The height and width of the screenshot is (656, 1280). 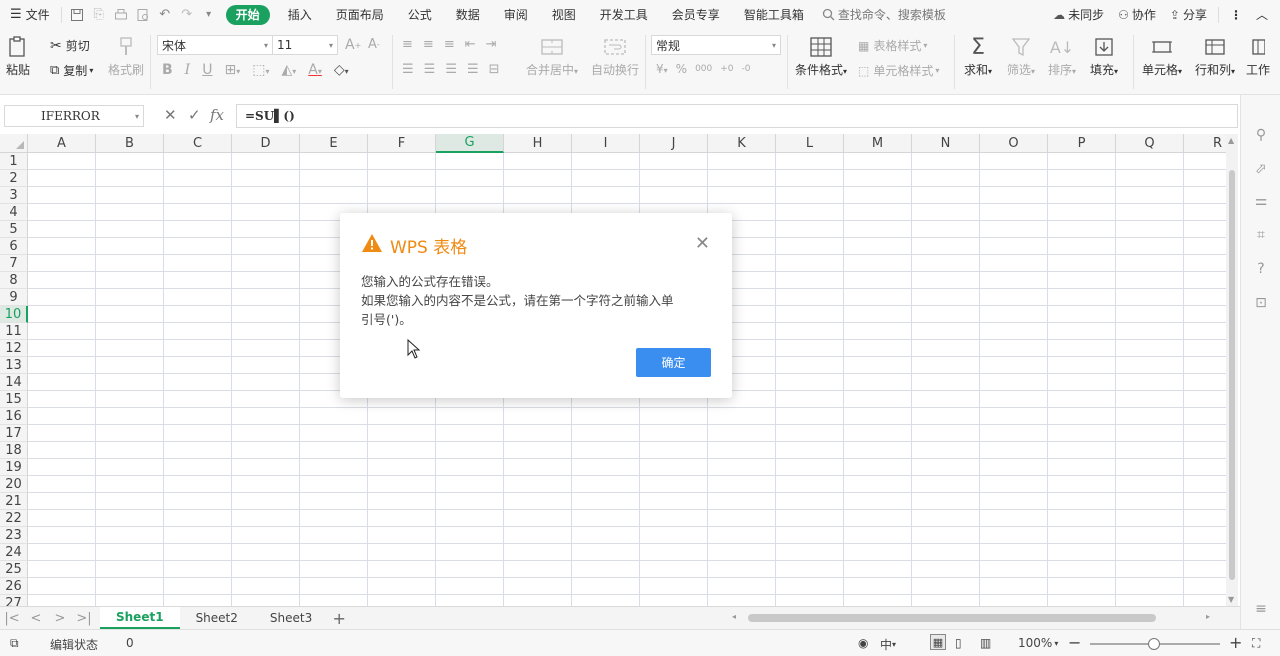 I want to click on quick-access-dropdown-icon: ▾, so click(x=209, y=14).